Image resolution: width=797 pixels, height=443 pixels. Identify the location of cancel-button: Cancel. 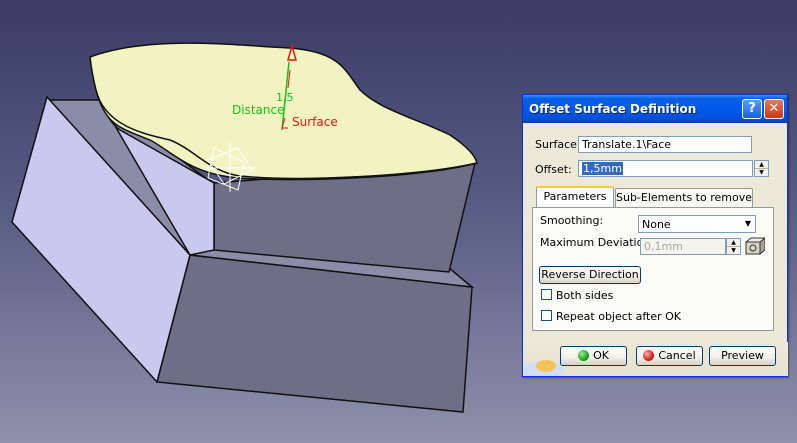
(669, 356).